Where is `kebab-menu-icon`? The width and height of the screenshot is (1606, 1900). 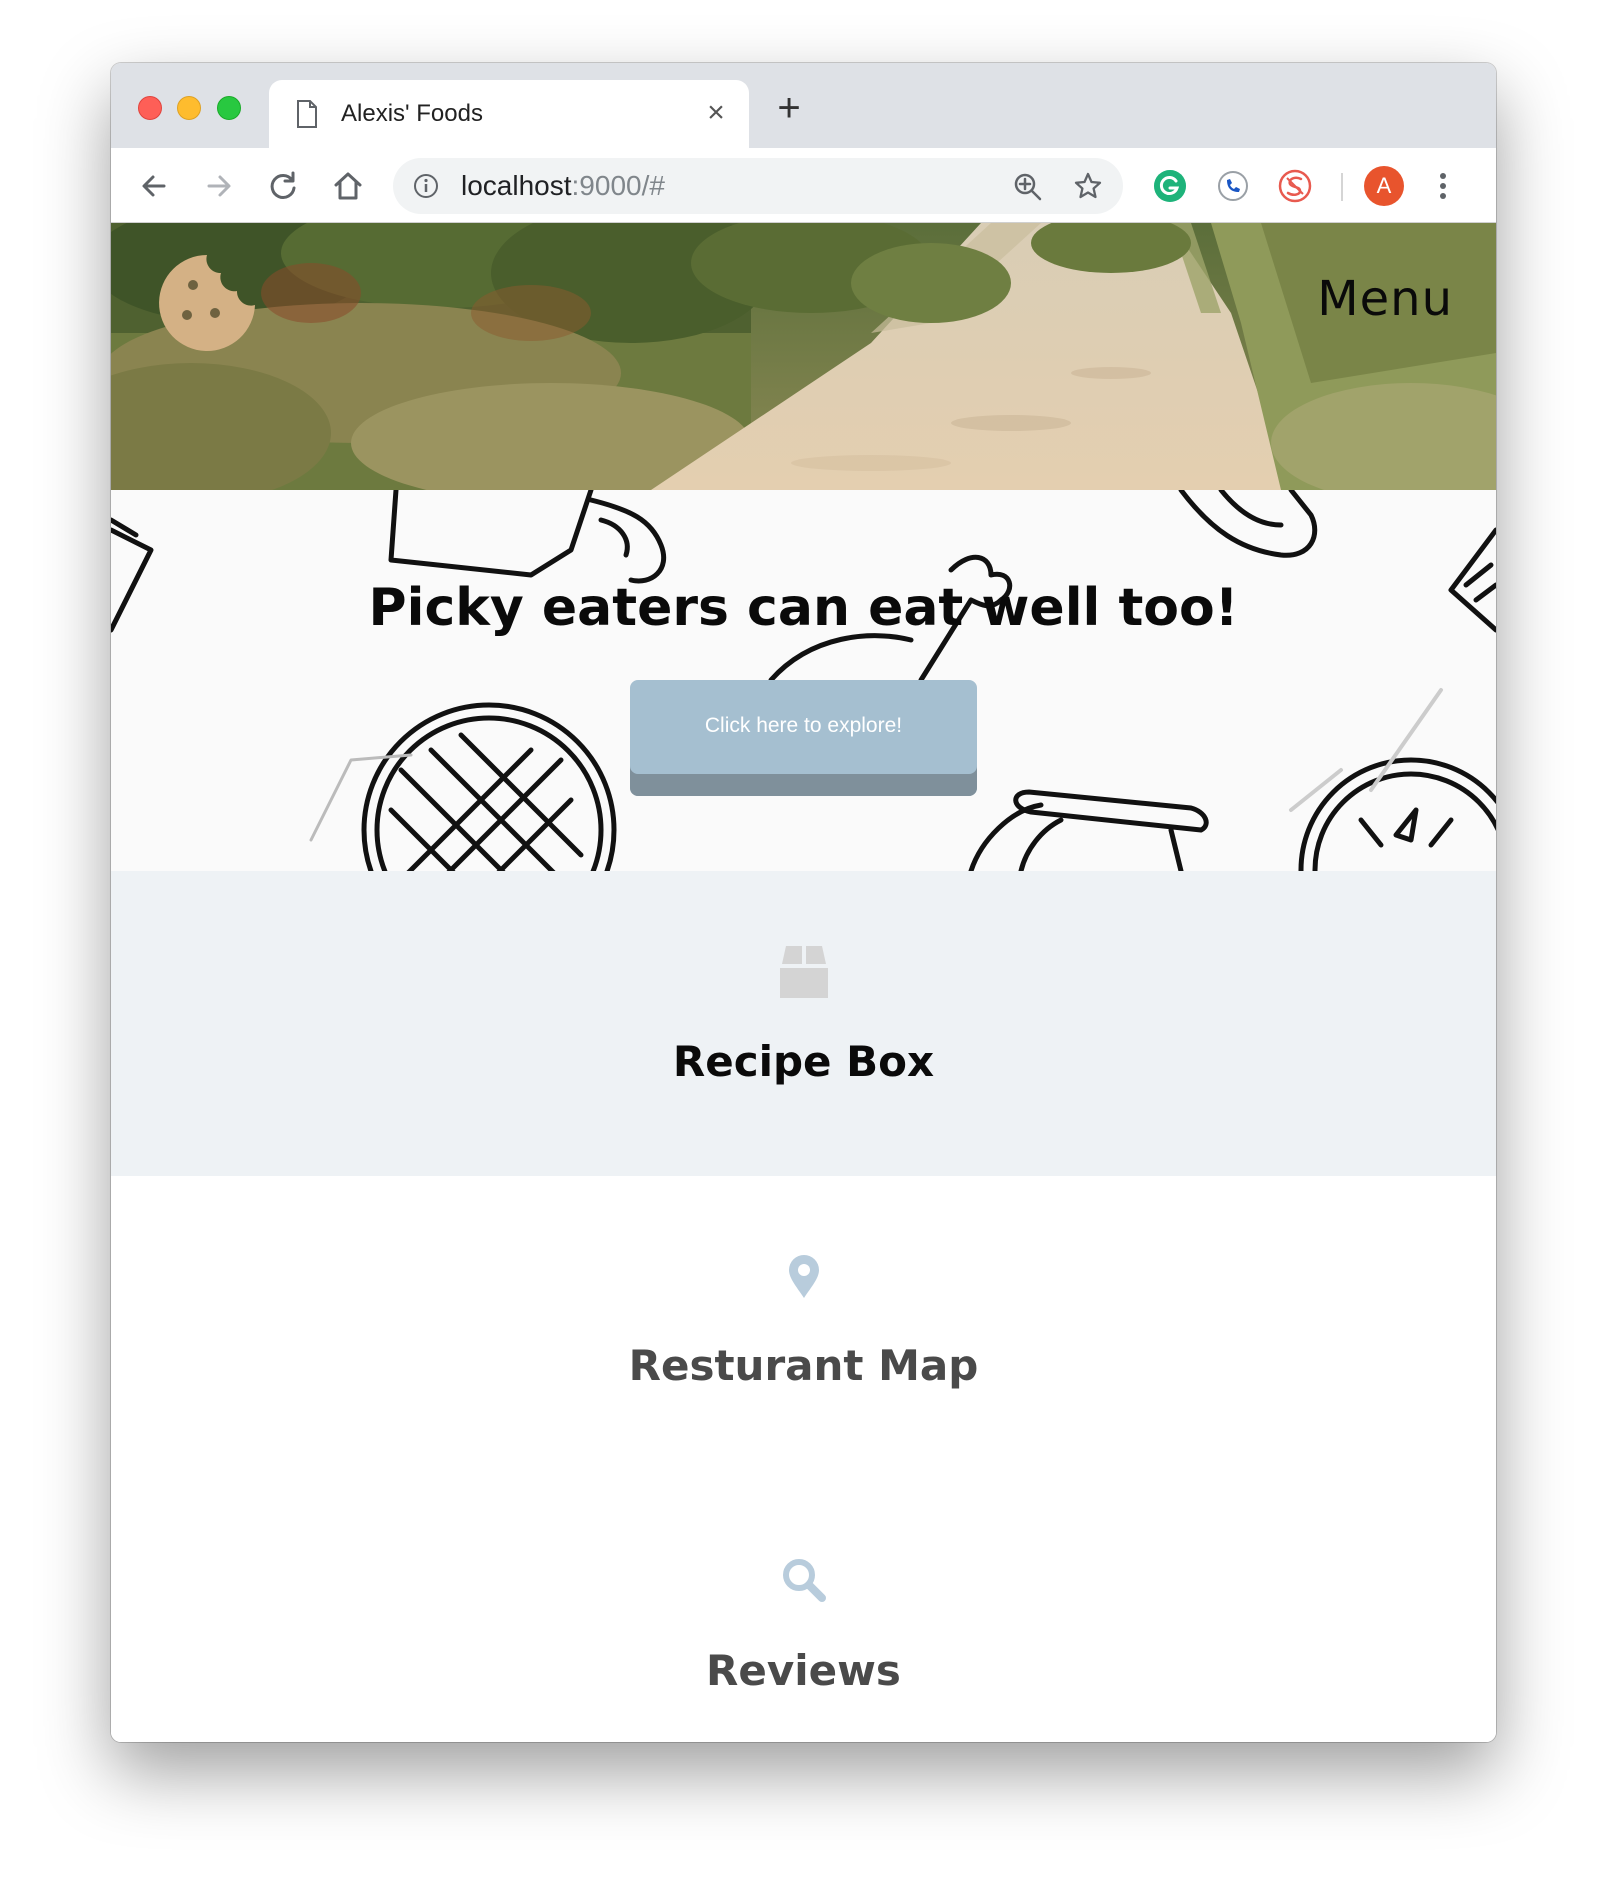
kebab-menu-icon is located at coordinates (1443, 186).